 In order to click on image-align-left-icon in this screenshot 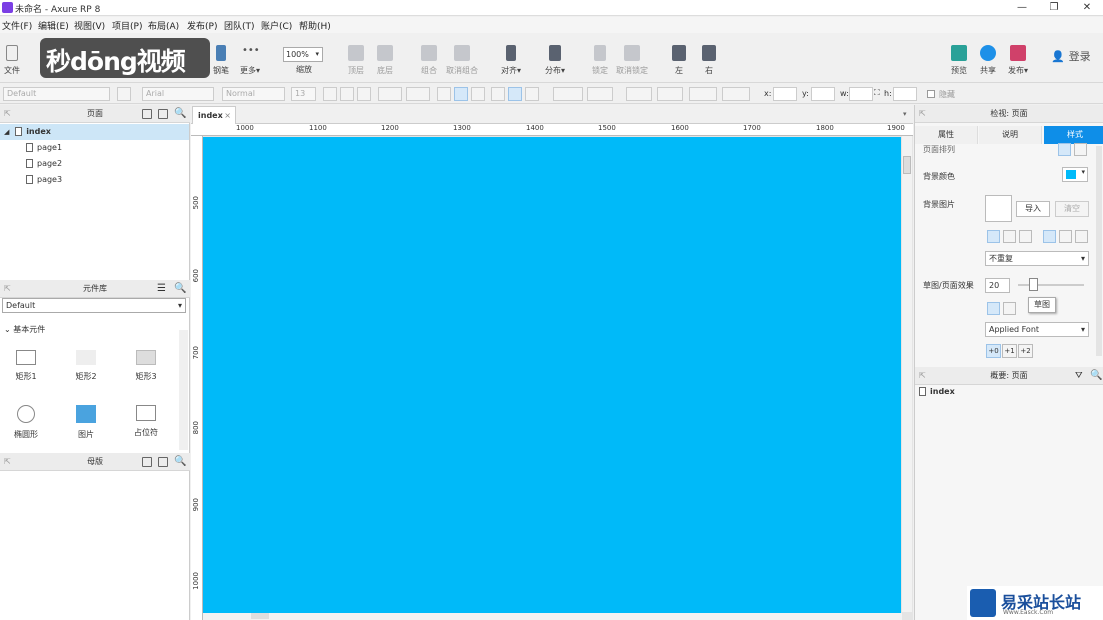, I will do `click(993, 236)`.